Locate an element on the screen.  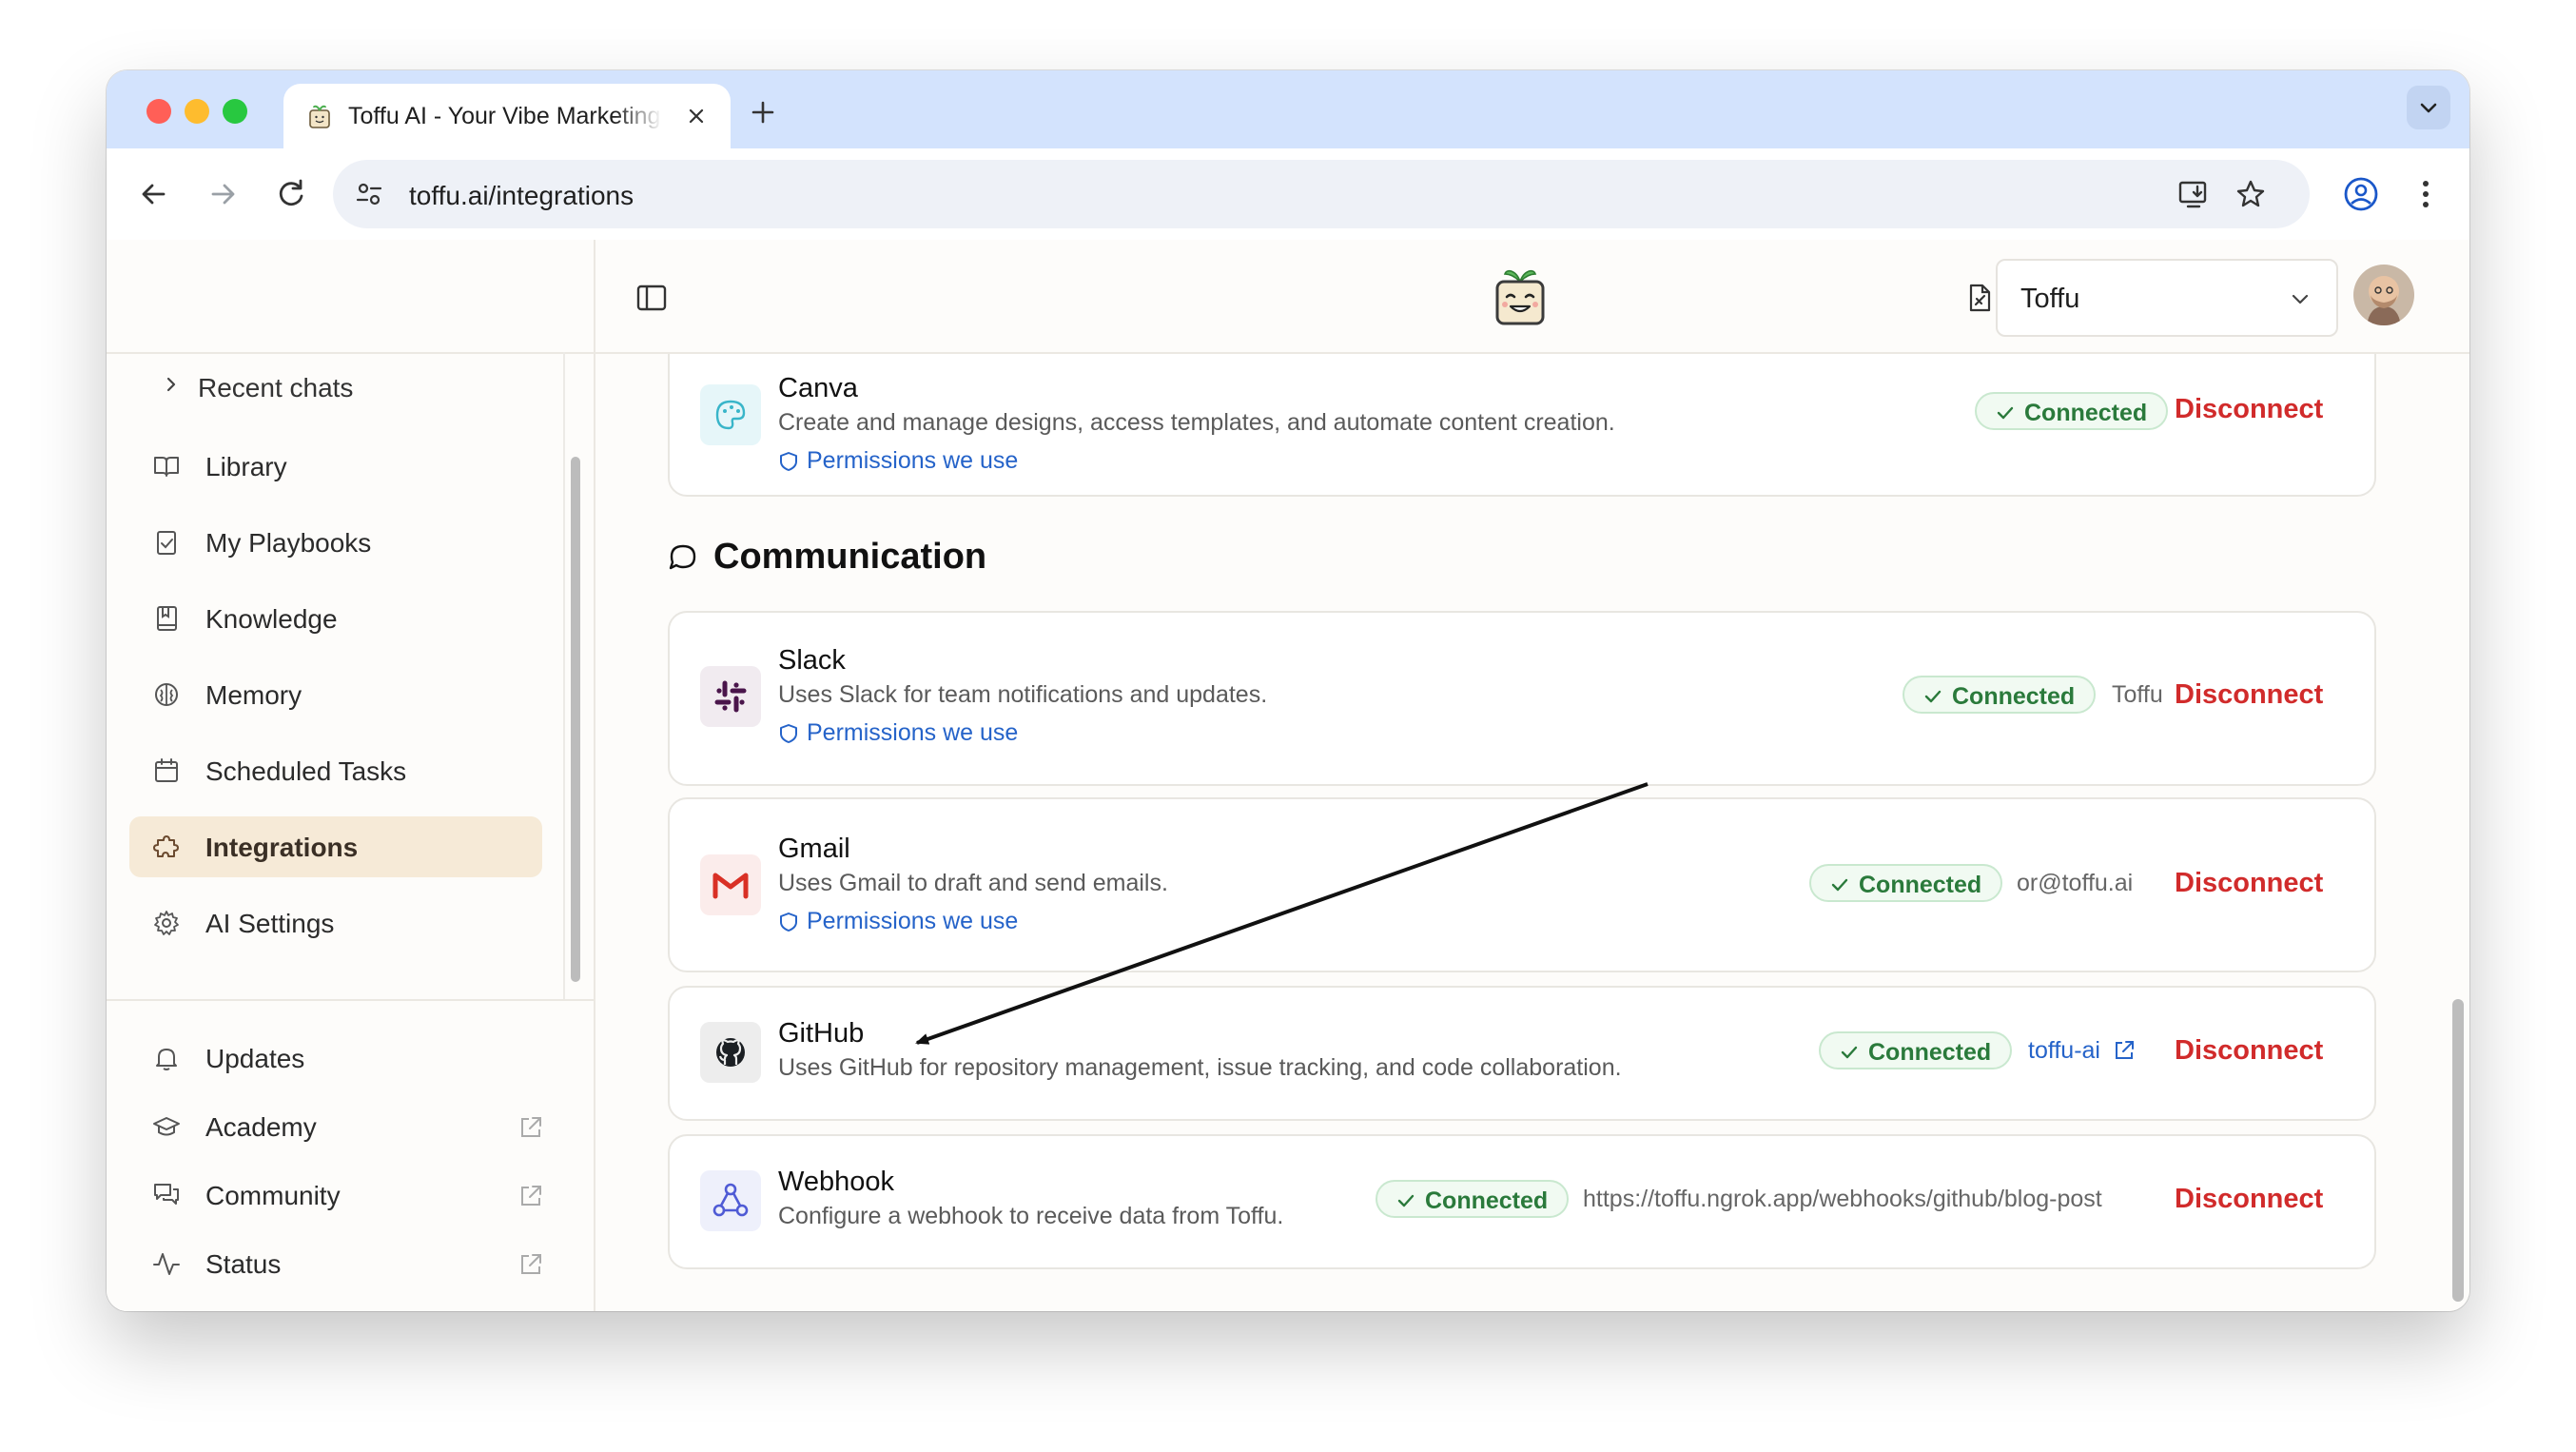
sidebar-item-library: Library is located at coordinates (335, 466).